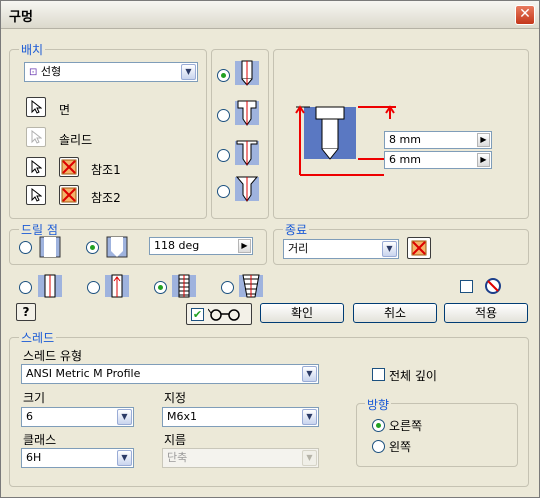 The width and height of the screenshot is (540, 498). What do you see at coordinates (378, 425) in the screenshot?
I see `direction-right-radio` at bounding box center [378, 425].